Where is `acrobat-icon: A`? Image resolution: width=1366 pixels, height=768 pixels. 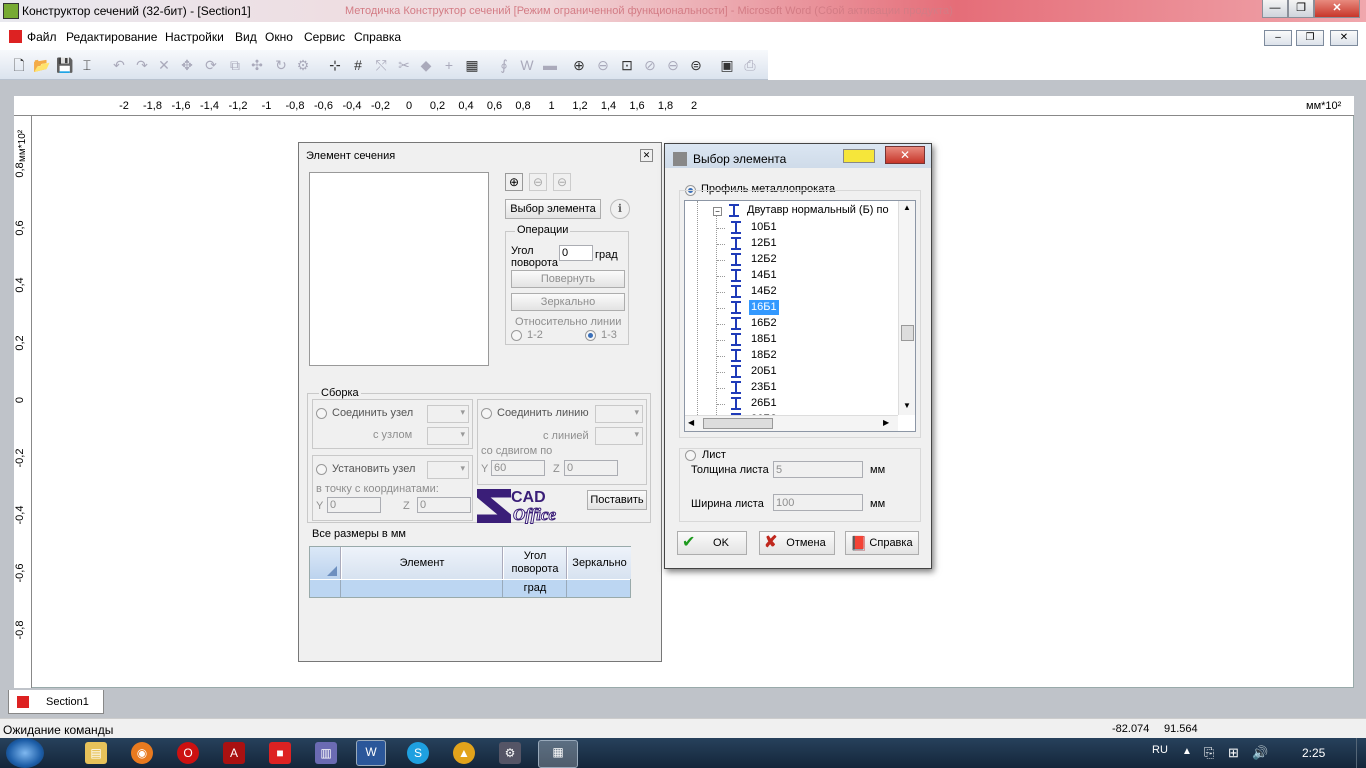 acrobat-icon: A is located at coordinates (234, 753).